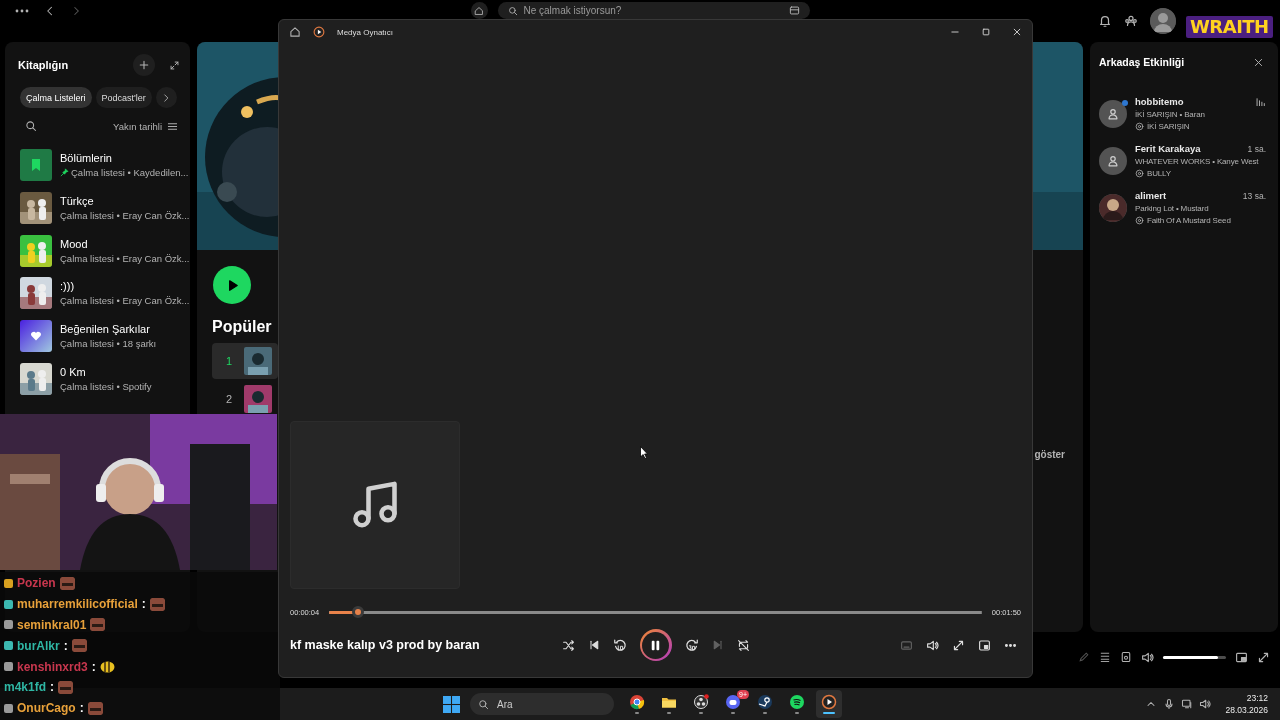 The width and height of the screenshot is (1280, 720). What do you see at coordinates (123, 97) in the screenshot?
I see `filter-chip: Podcast'ler` at bounding box center [123, 97].